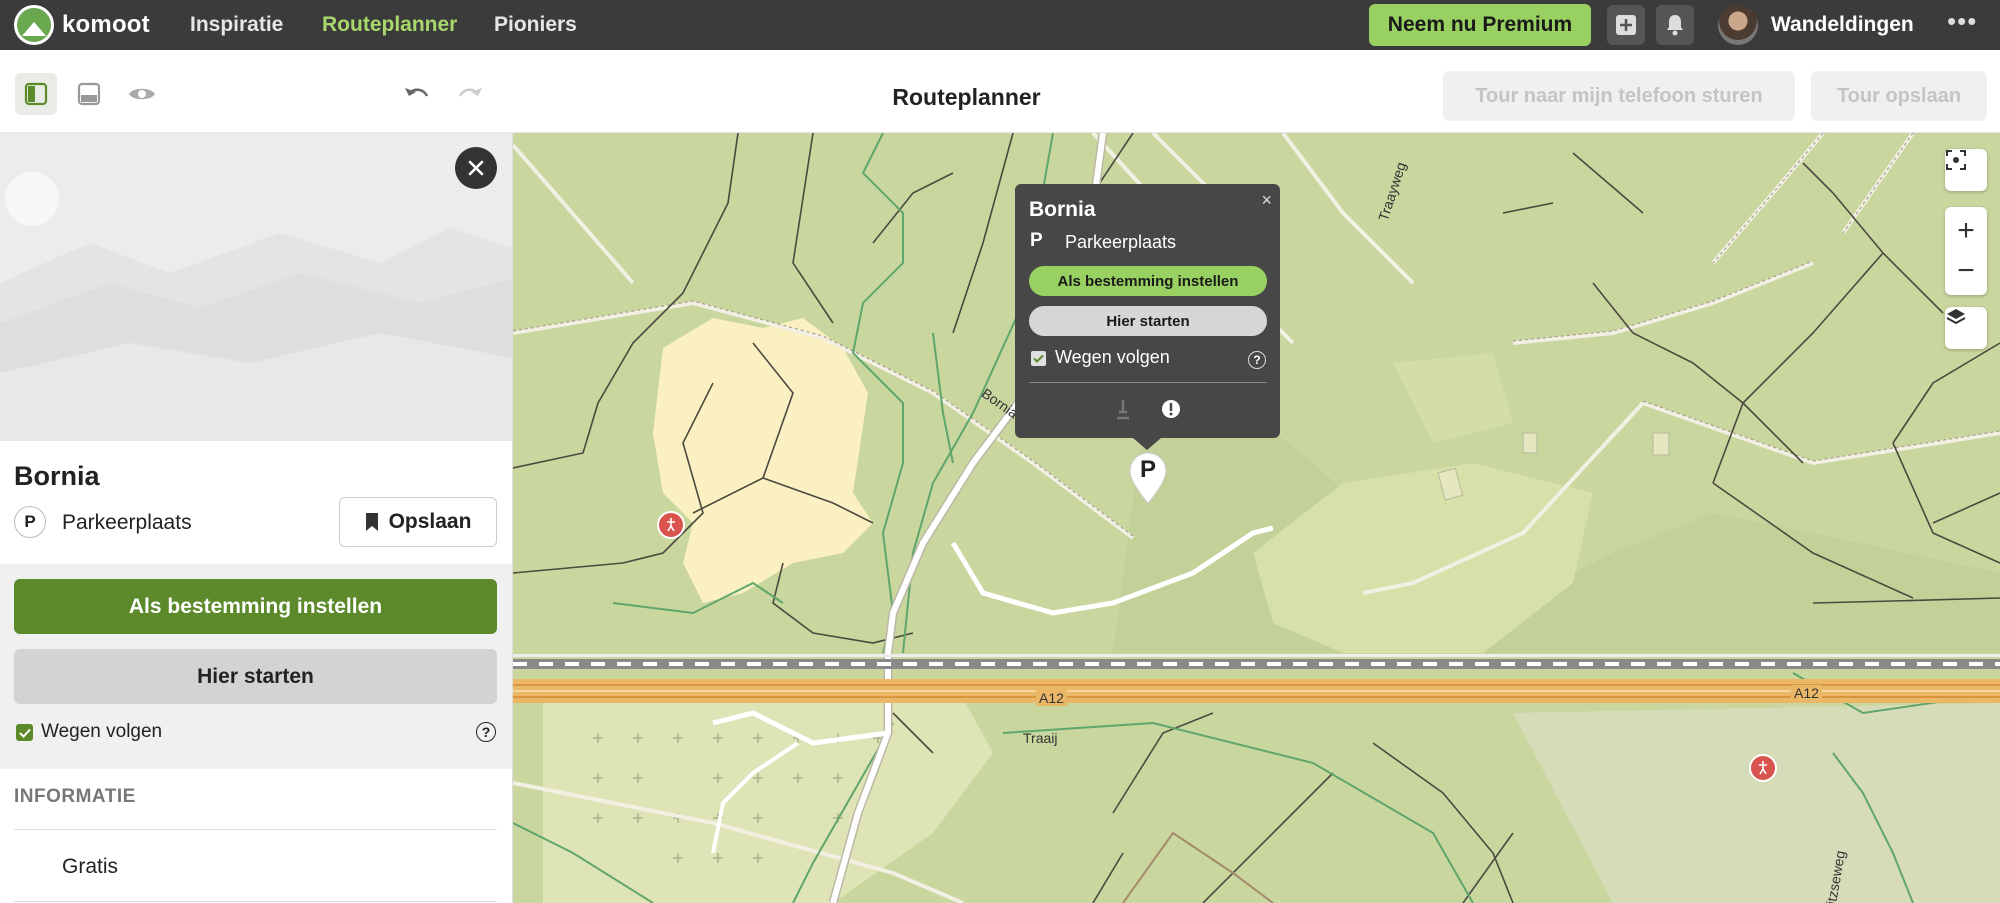 The image size is (2000, 903). Describe the element at coordinates (1148, 281) in the screenshot. I see `popup-set-destination-button: Als bestemming instellen` at that location.